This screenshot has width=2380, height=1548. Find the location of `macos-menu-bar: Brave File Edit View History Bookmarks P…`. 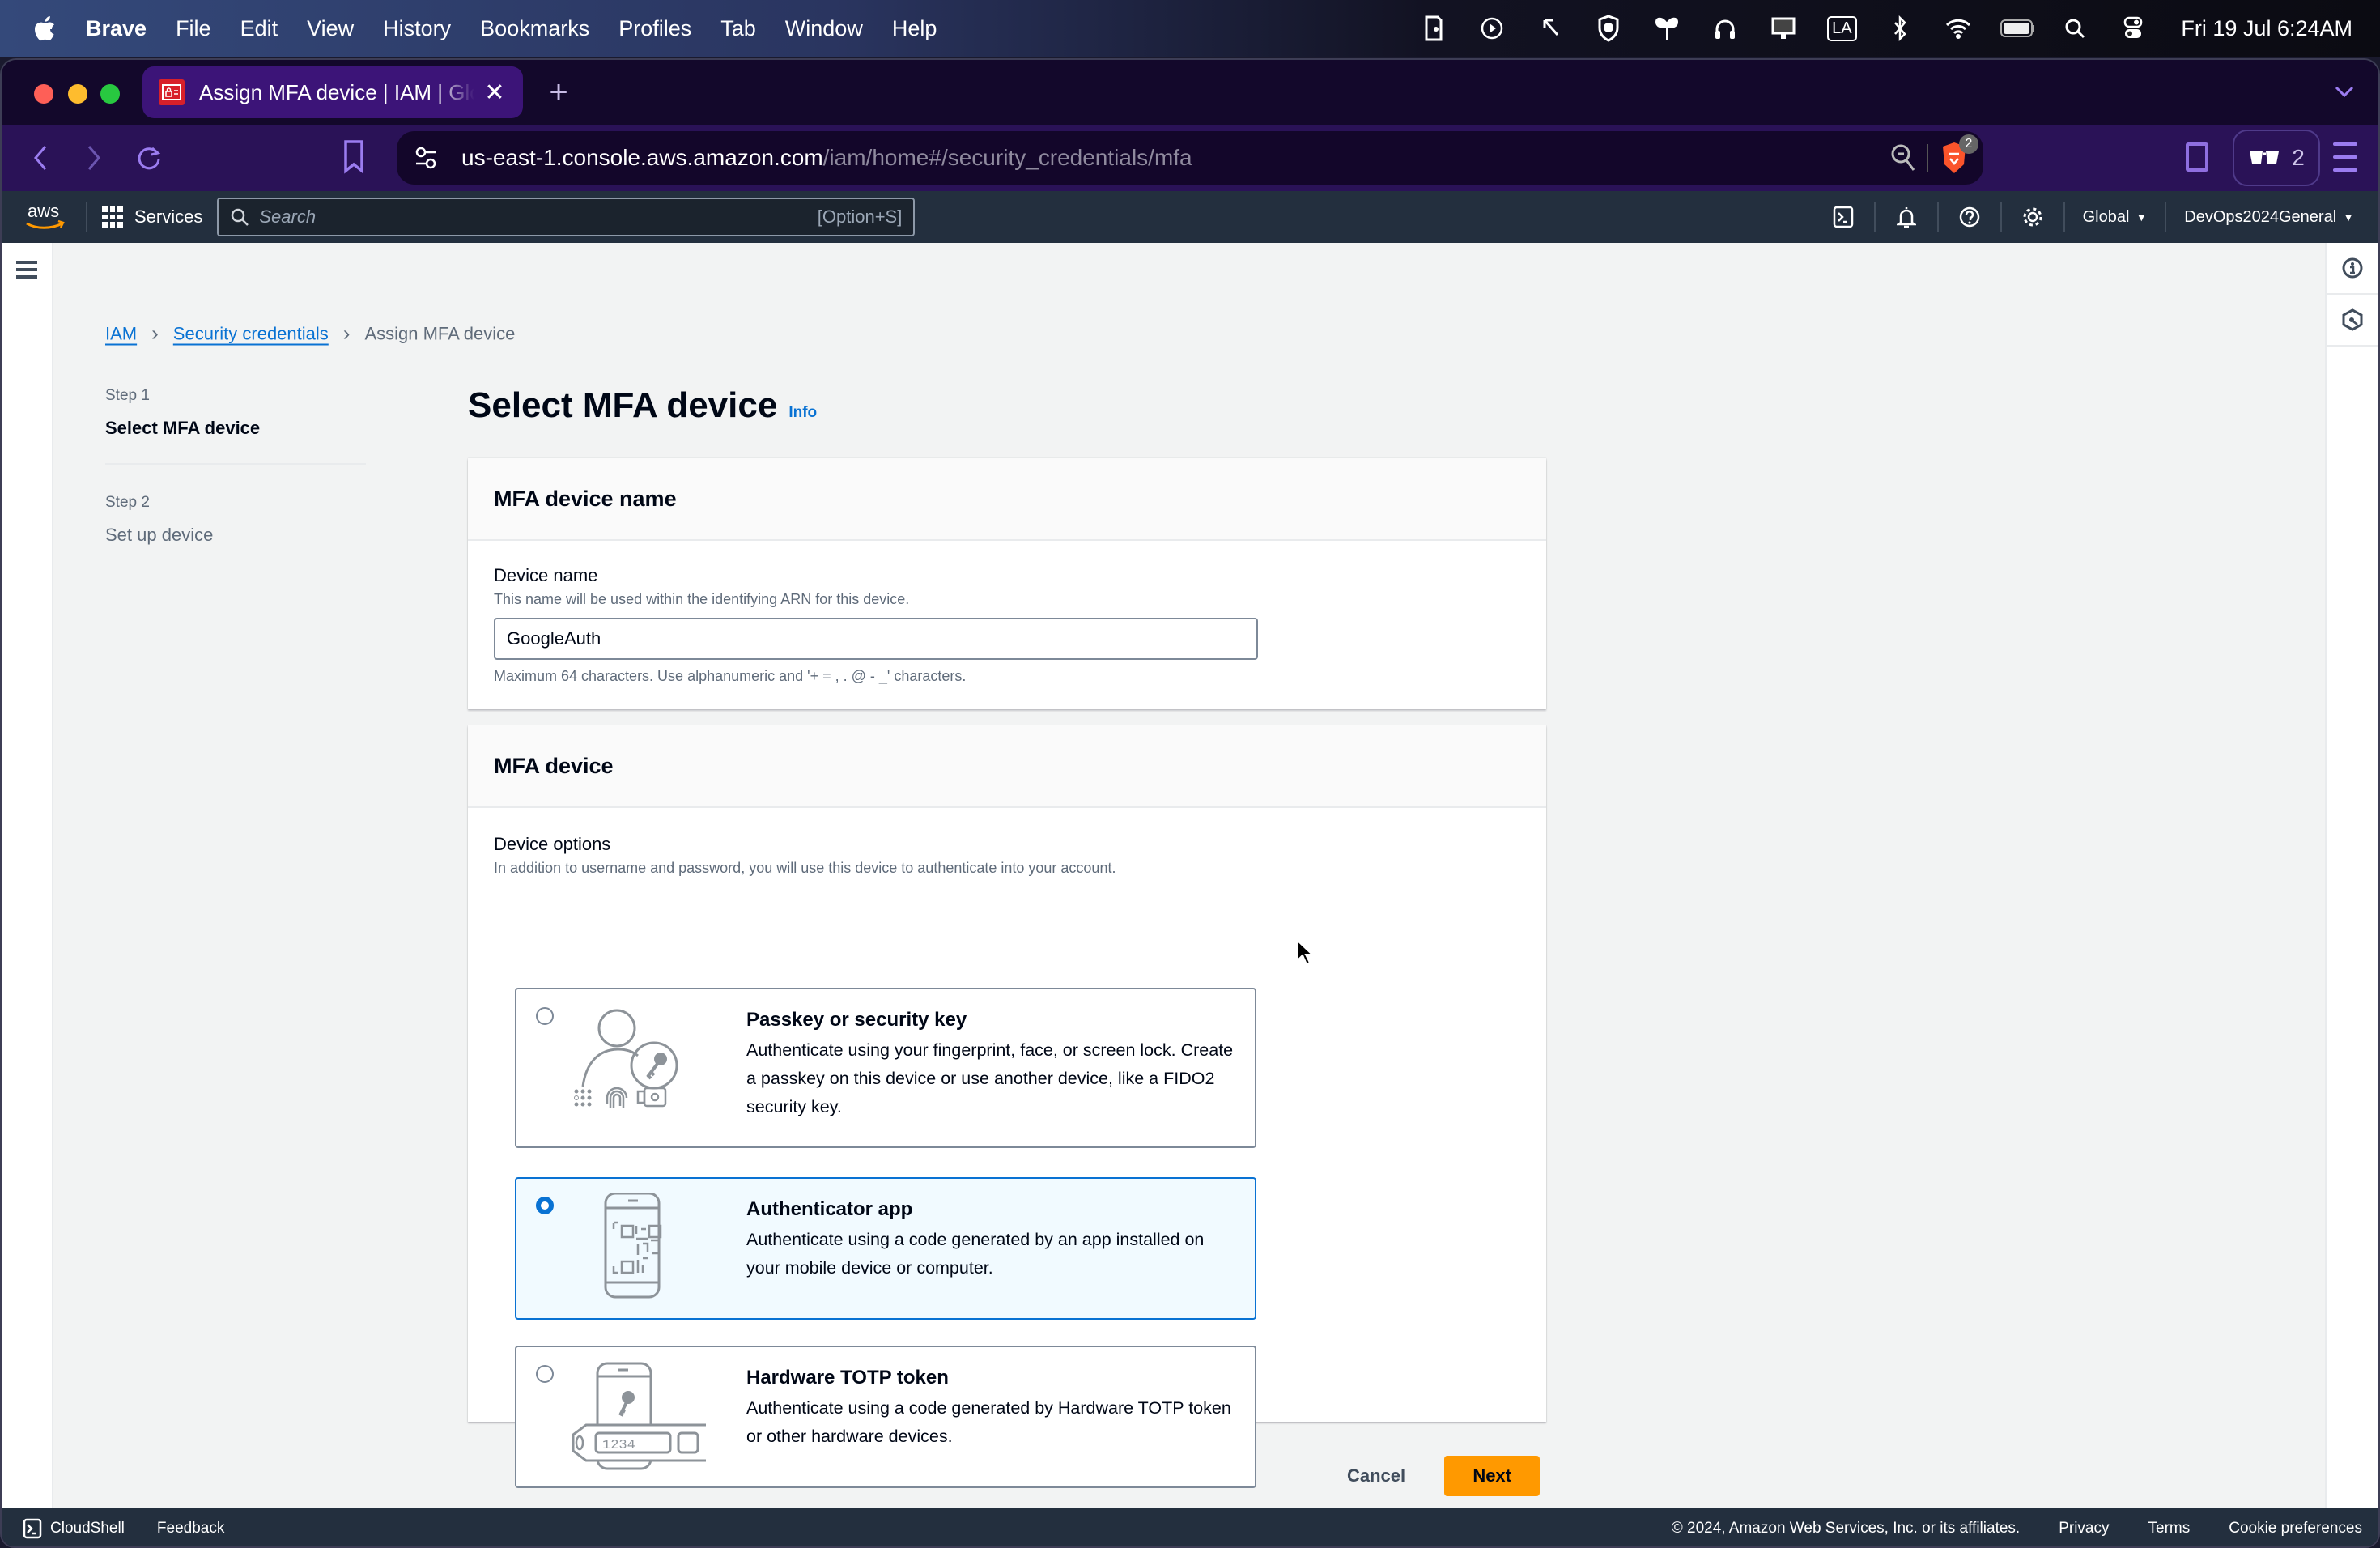

macos-menu-bar: Brave File Edit View History Bookmarks P… is located at coordinates (1190, 29).